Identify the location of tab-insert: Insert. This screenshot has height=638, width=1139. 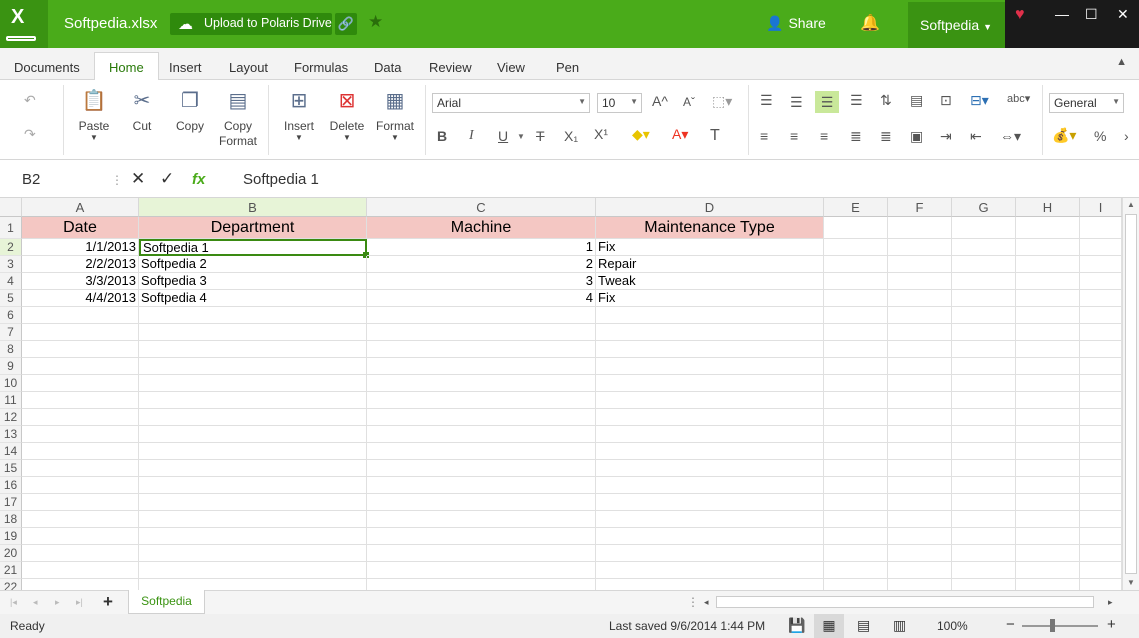
(185, 67).